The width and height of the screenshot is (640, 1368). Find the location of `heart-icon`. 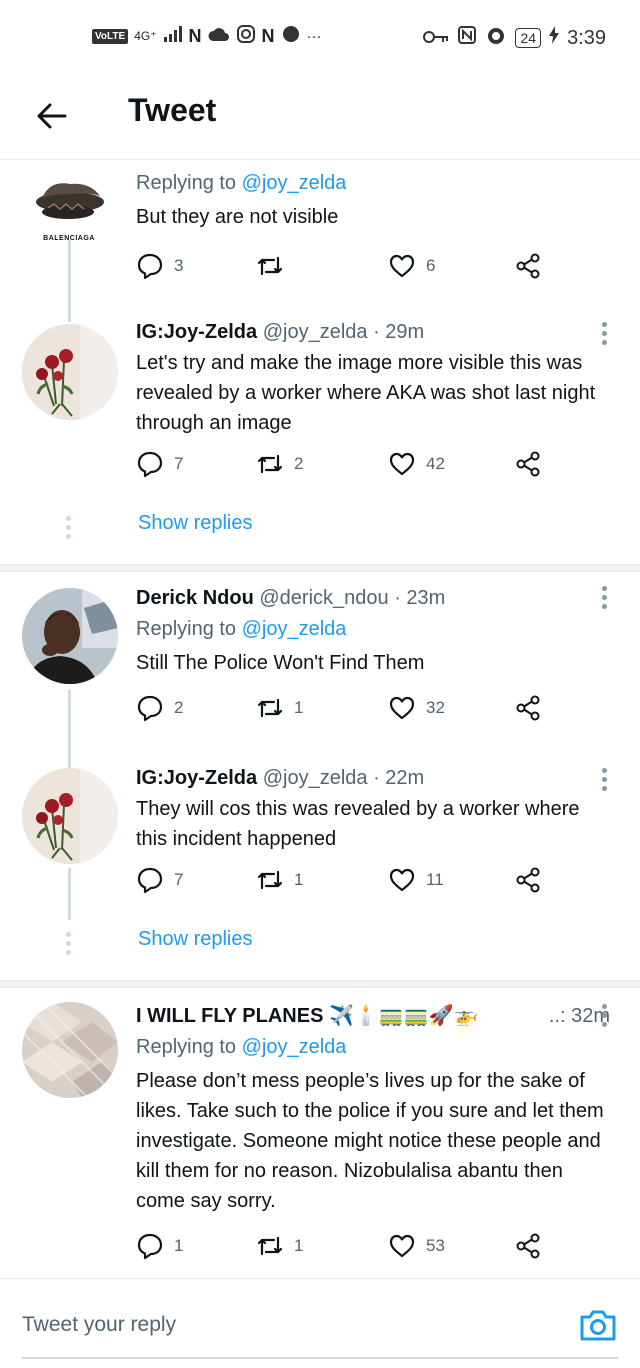

heart-icon is located at coordinates (402, 266).